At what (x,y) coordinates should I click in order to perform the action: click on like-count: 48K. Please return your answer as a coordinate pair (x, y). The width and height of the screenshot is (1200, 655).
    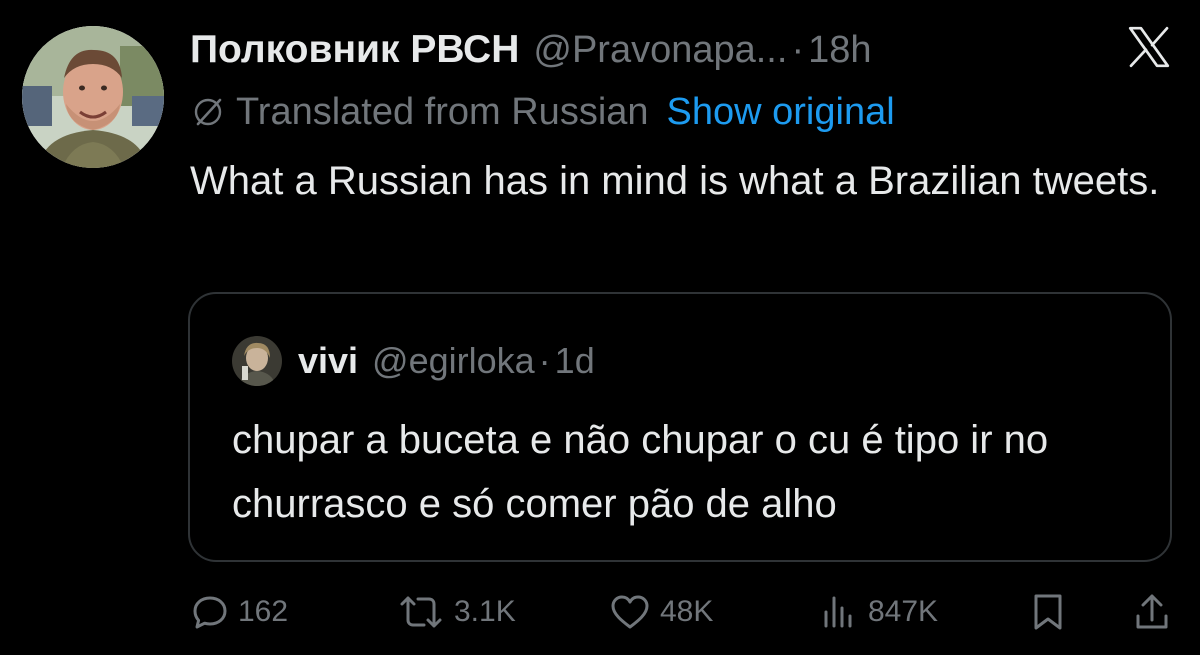
    Looking at the image, I should click on (687, 611).